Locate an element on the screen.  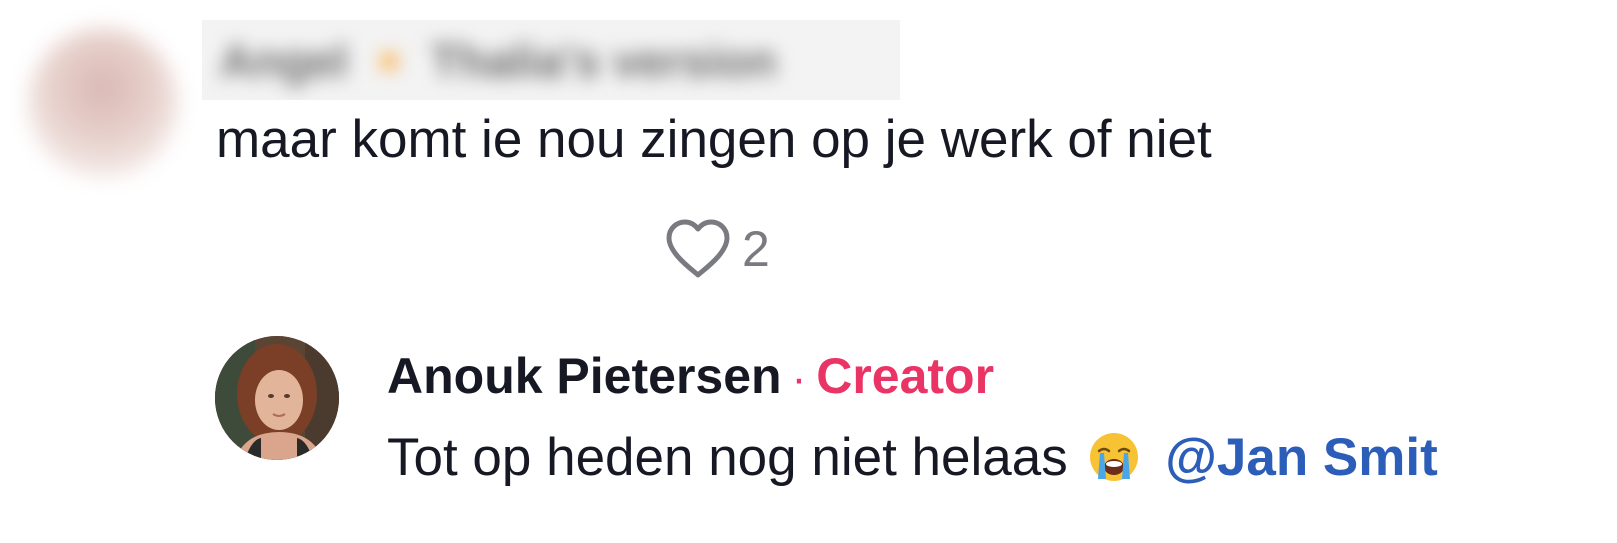
like-button: 2 is located at coordinates (717, 249).